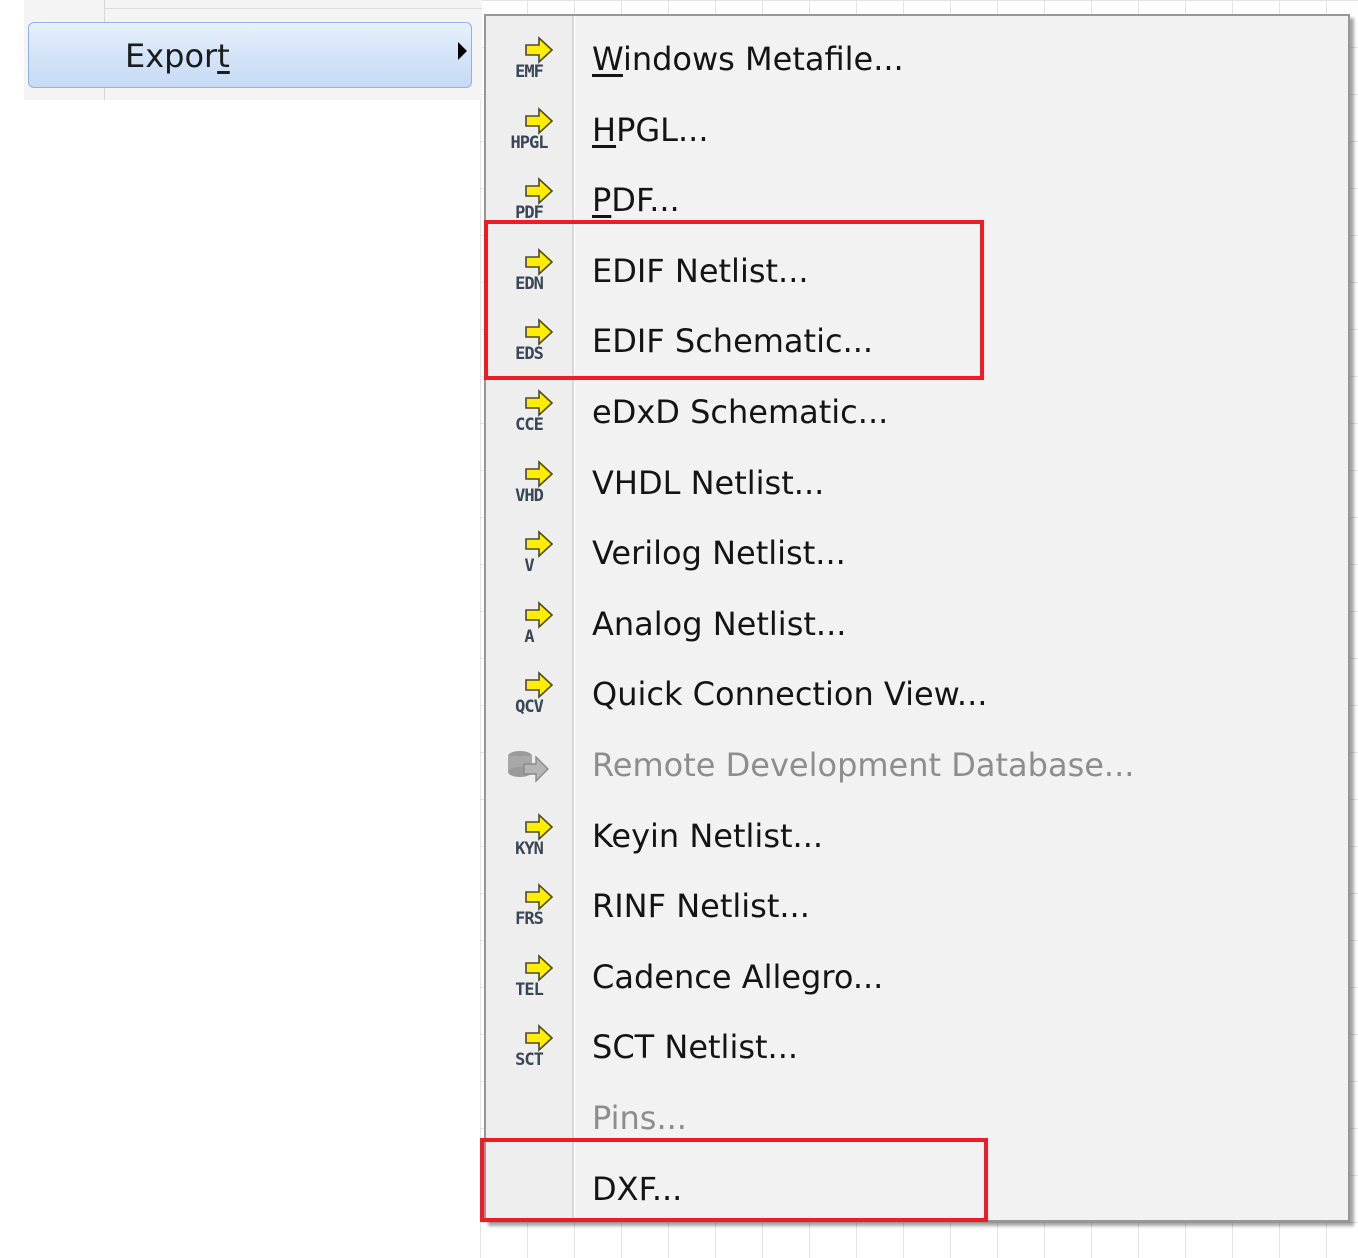  I want to click on export-a-icon: A, so click(529, 626).